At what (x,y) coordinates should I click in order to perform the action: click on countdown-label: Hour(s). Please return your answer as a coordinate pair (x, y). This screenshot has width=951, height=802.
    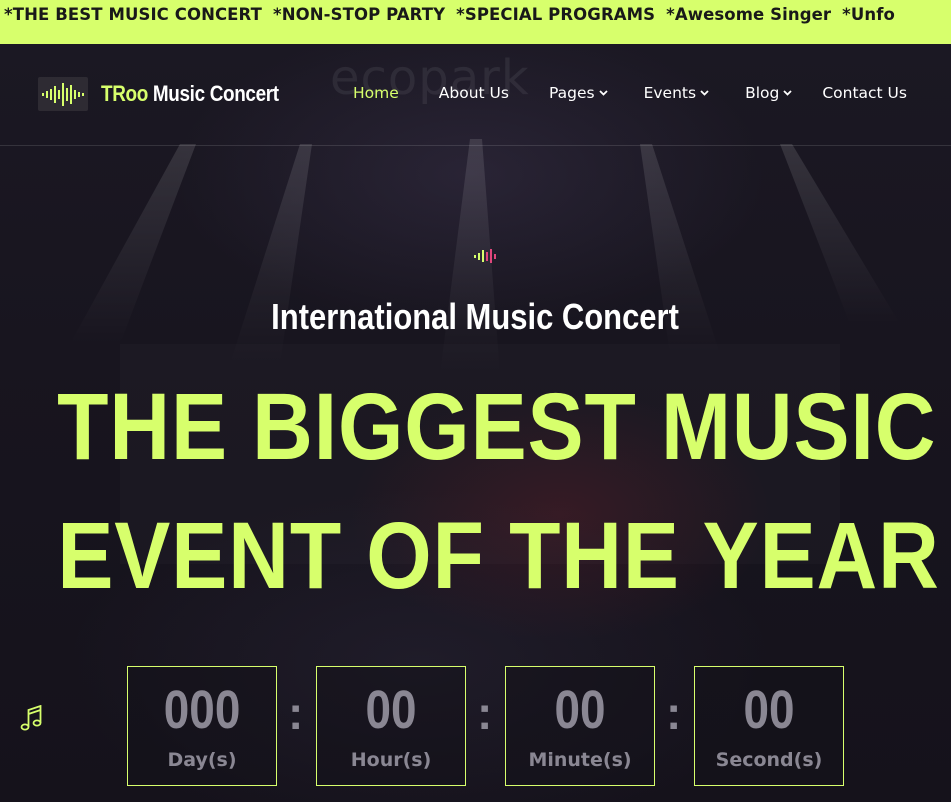
    Looking at the image, I should click on (391, 760).